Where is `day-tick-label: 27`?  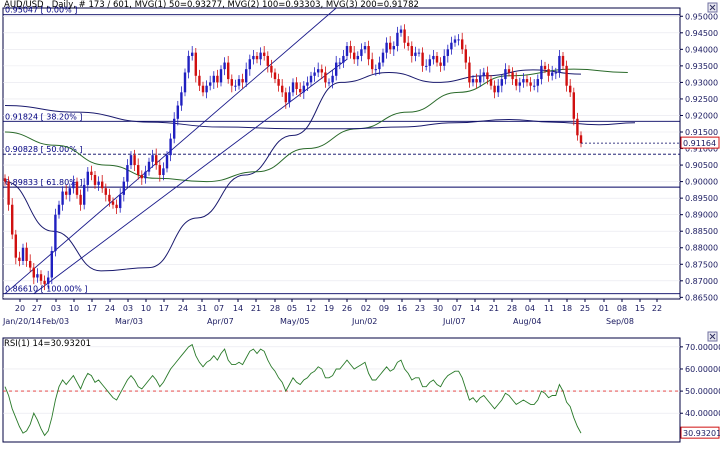
day-tick-label: 27 is located at coordinates (37, 308).